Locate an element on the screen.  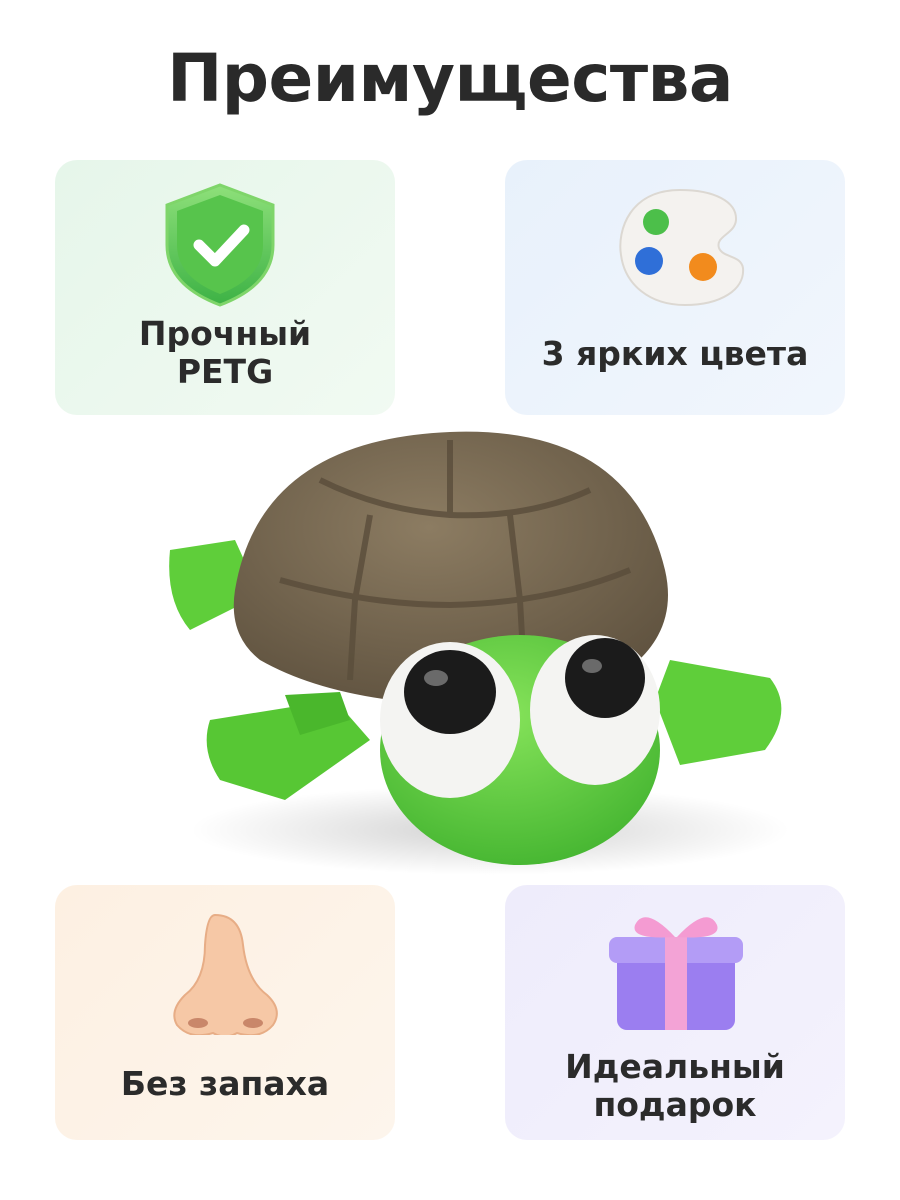
feature-card-durable: Прочный PETG is located at coordinates (225, 287).